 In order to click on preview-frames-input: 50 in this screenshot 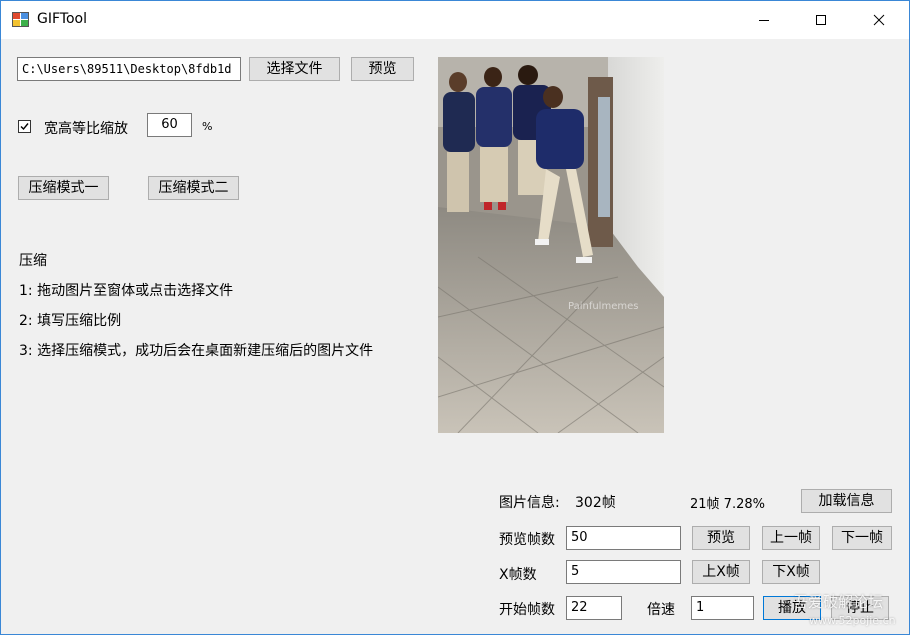, I will do `click(623, 538)`.